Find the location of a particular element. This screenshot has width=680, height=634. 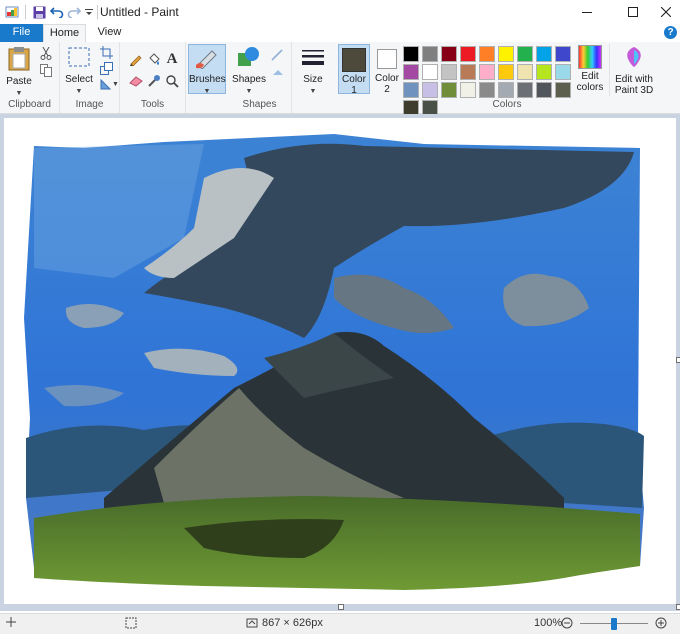

maximize-button is located at coordinates (633, 12).